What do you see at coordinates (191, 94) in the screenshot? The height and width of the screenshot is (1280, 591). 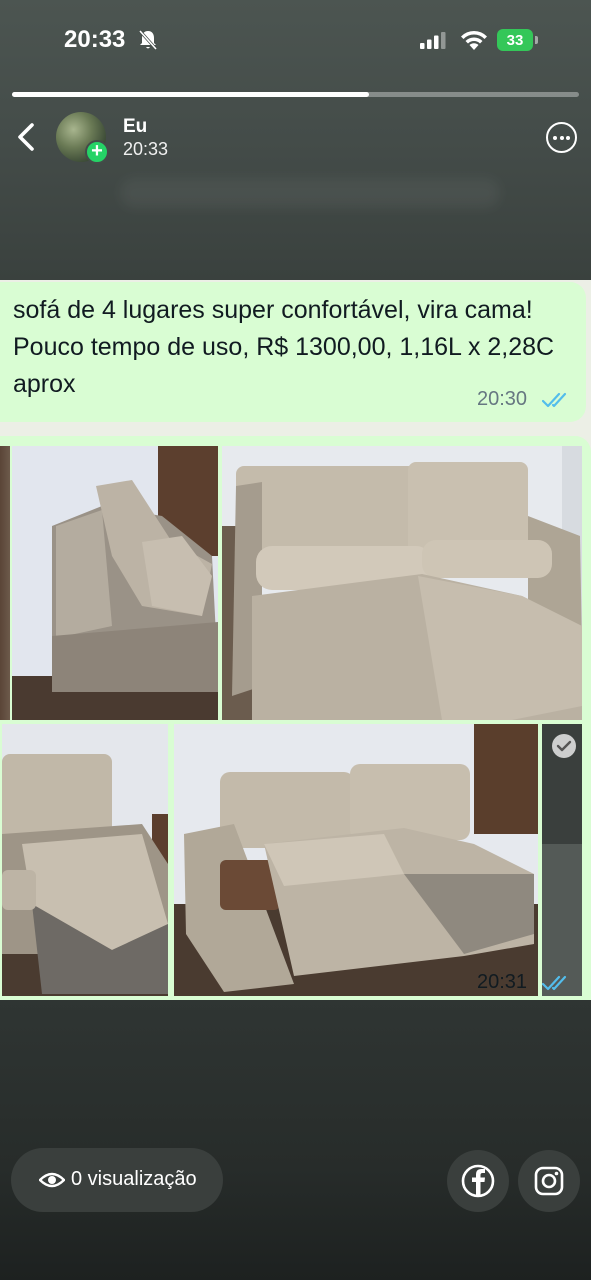 I see `story-progress-fill` at bounding box center [191, 94].